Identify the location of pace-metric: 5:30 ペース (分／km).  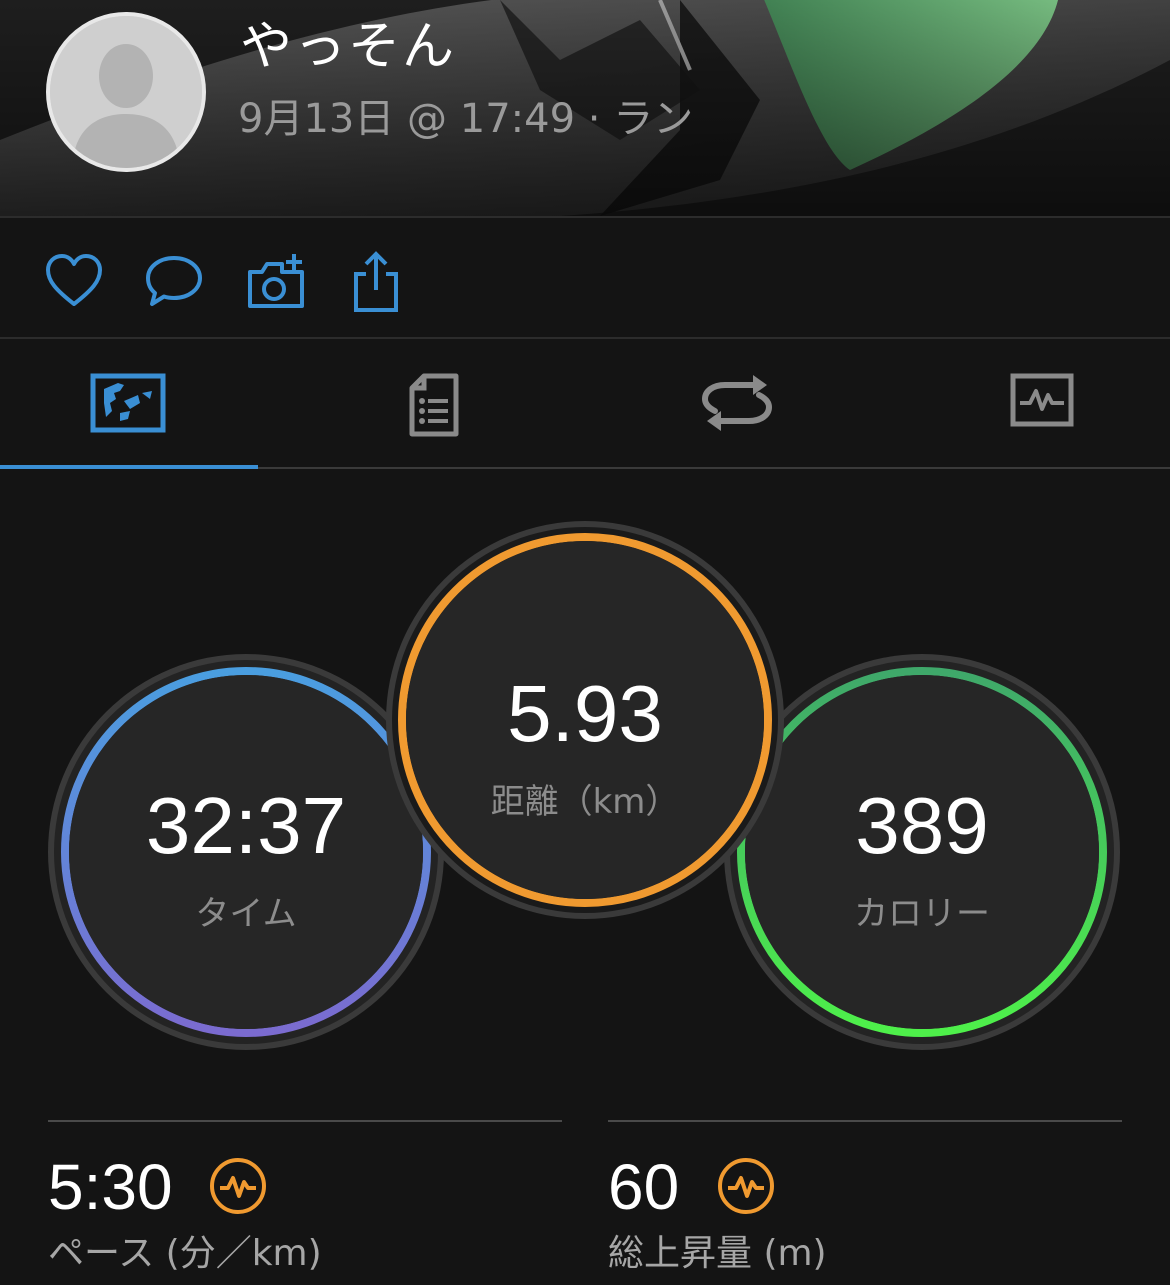
(305, 1200).